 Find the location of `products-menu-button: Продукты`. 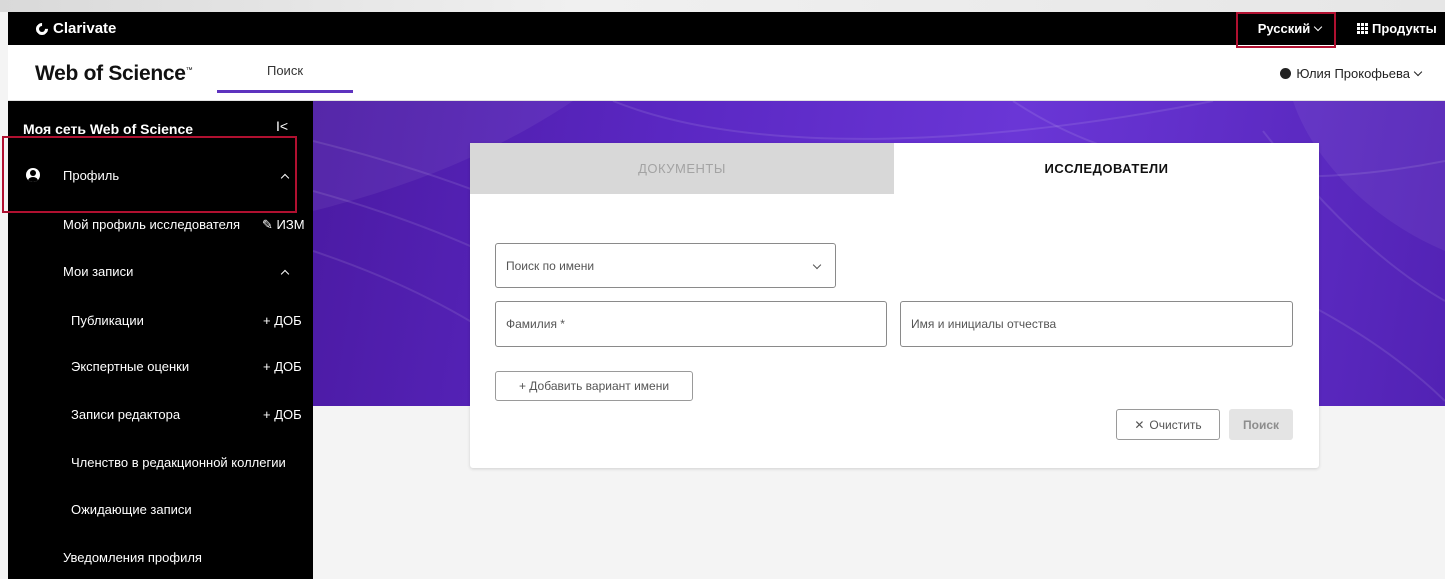

products-menu-button: Продукты is located at coordinates (1397, 28).